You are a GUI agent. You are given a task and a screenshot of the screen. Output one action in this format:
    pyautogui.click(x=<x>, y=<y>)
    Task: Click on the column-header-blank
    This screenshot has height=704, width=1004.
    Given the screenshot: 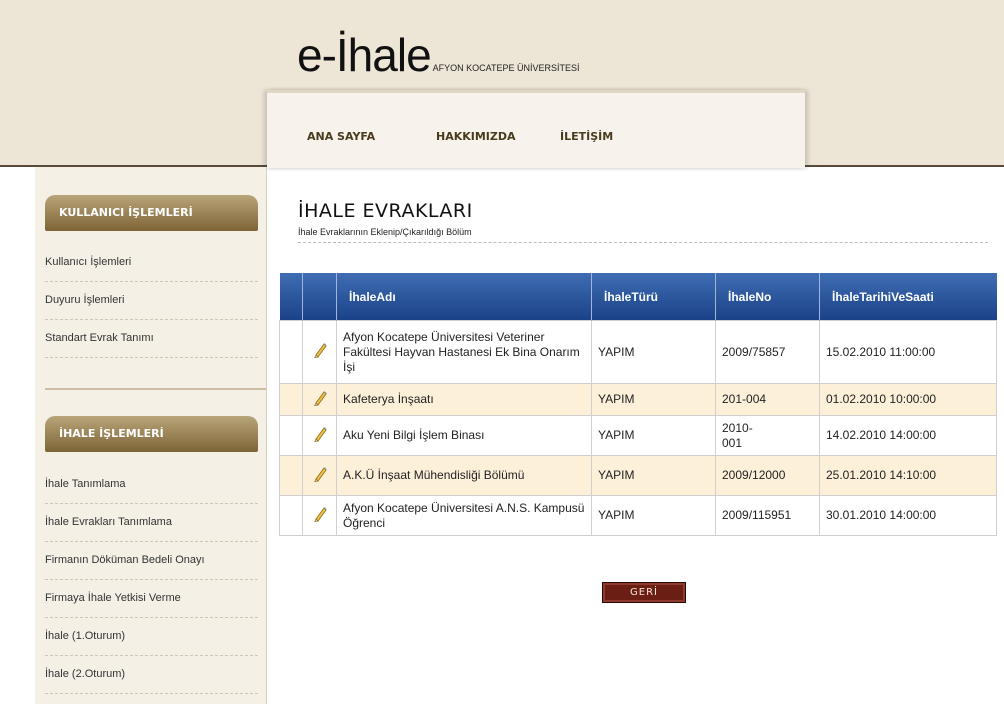 What is the action you would take?
    pyautogui.click(x=291, y=297)
    